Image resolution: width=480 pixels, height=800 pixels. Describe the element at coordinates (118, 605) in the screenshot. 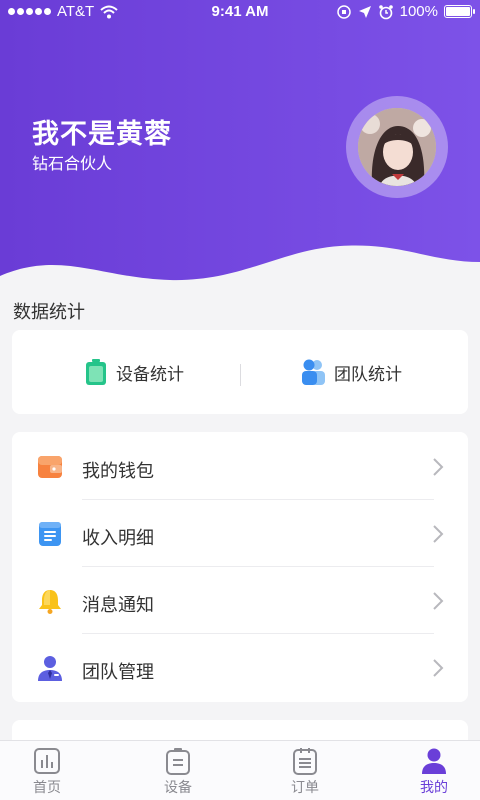

I see `menu-item-label: 消息通知` at that location.